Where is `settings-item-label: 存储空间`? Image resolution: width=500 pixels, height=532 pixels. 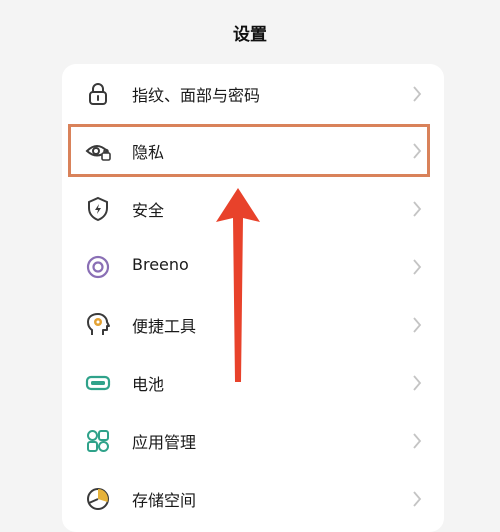
settings-item-label: 存储空间 is located at coordinates (164, 500).